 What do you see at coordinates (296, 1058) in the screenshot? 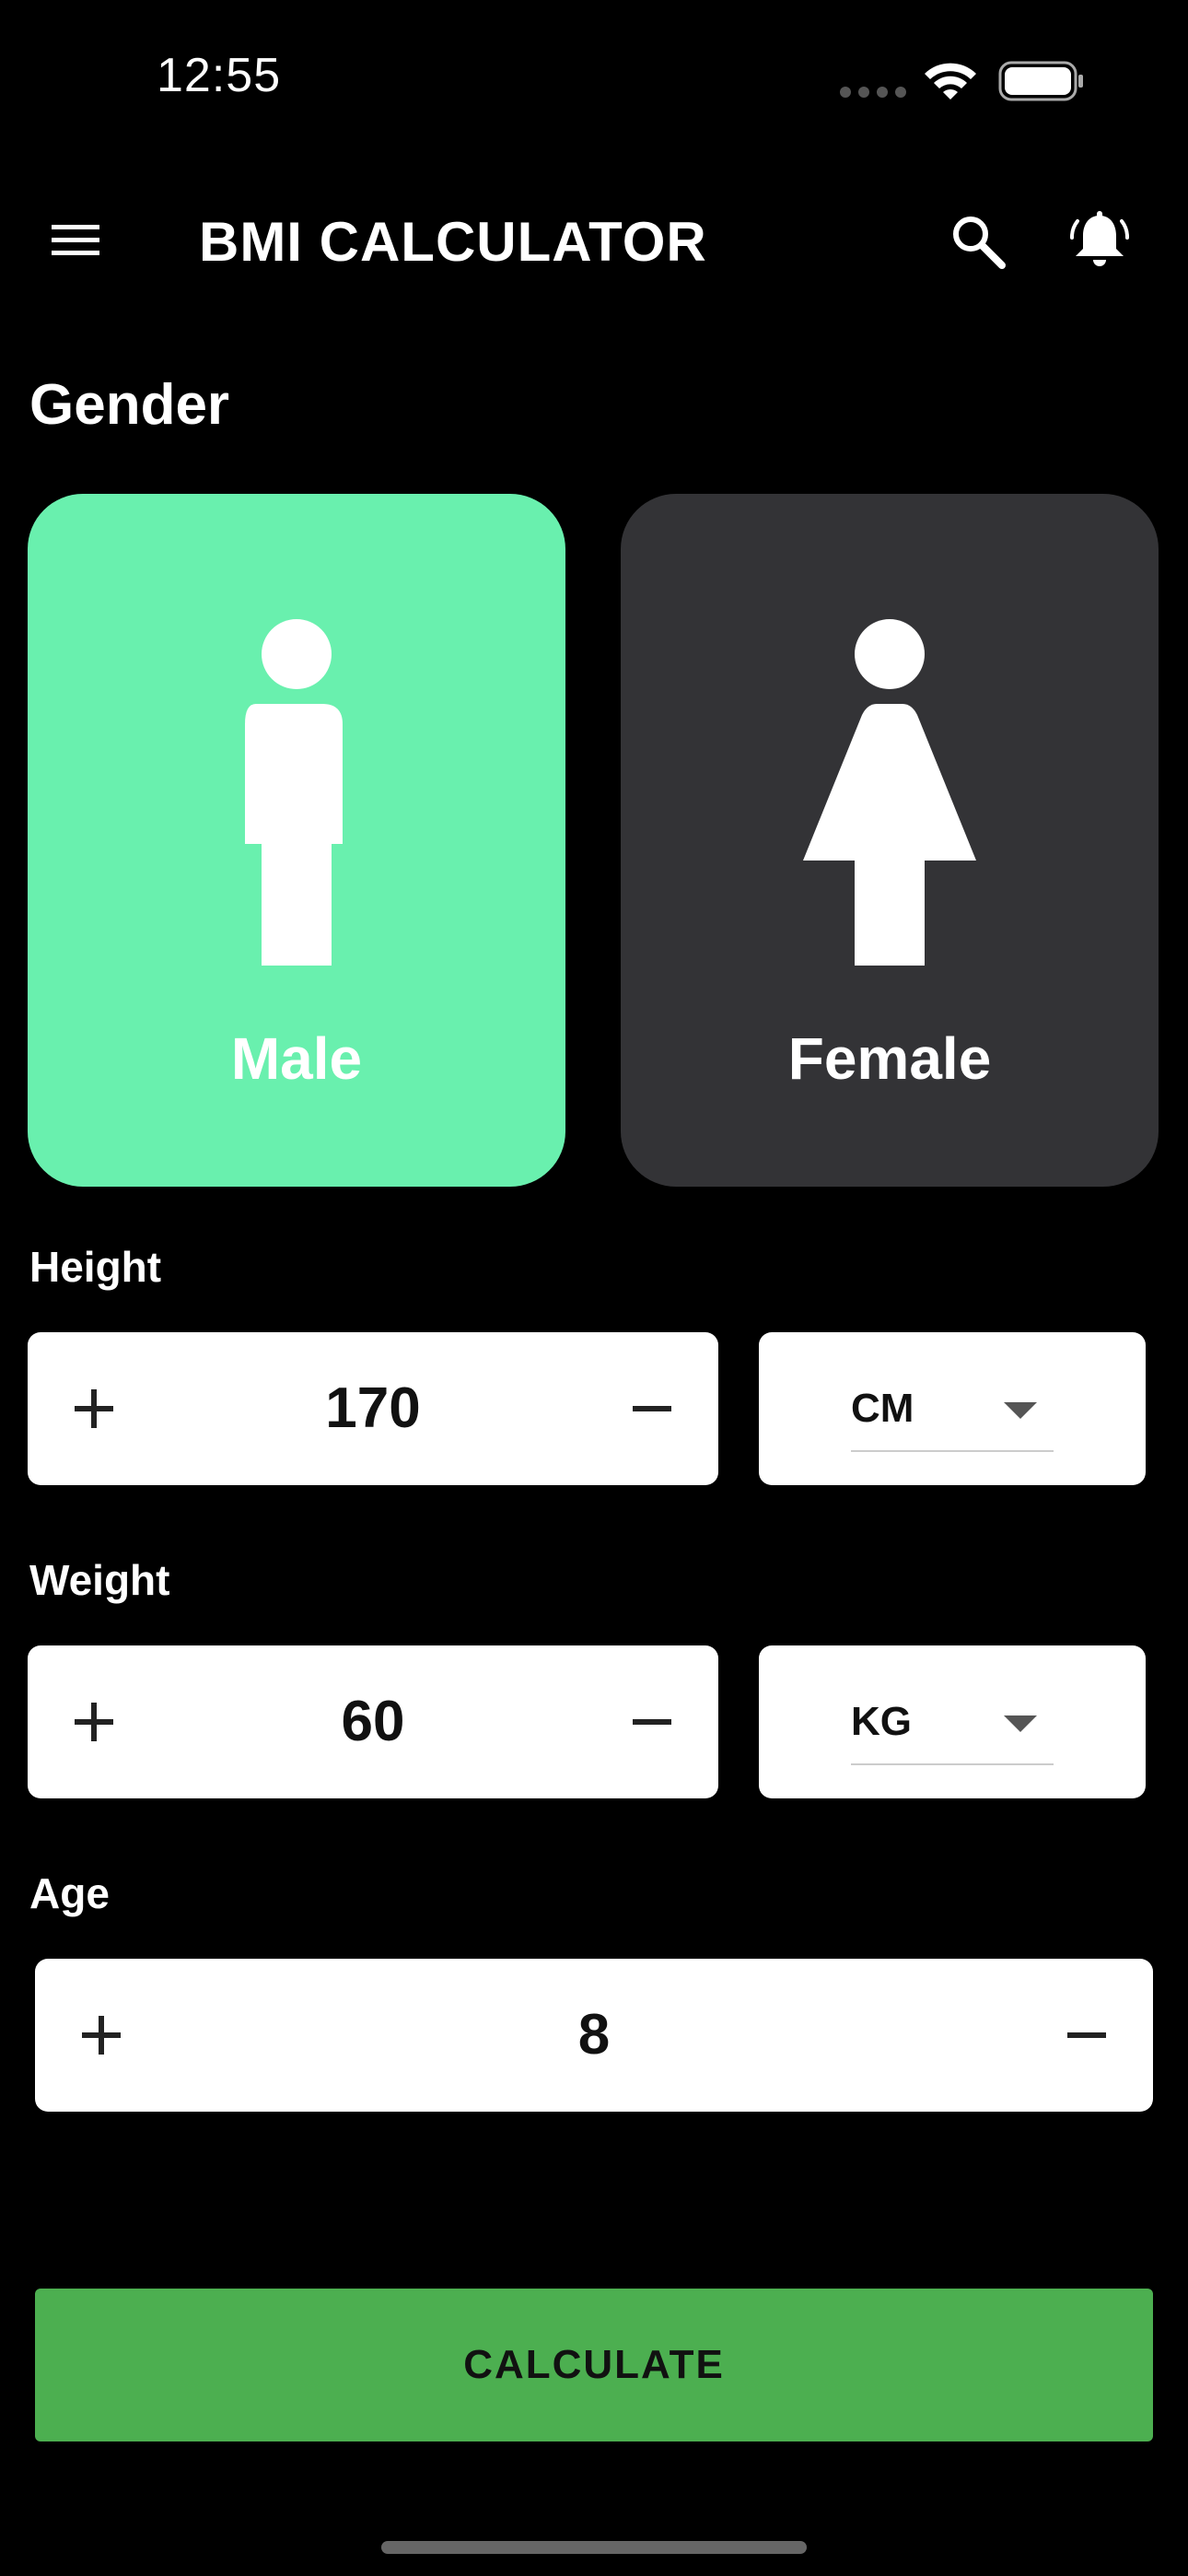
I see `male-label: Male` at bounding box center [296, 1058].